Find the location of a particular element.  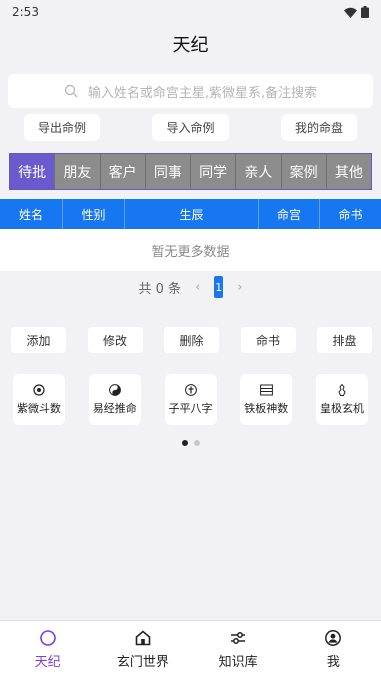

app-title-bar: 天纪 is located at coordinates (190, 44).